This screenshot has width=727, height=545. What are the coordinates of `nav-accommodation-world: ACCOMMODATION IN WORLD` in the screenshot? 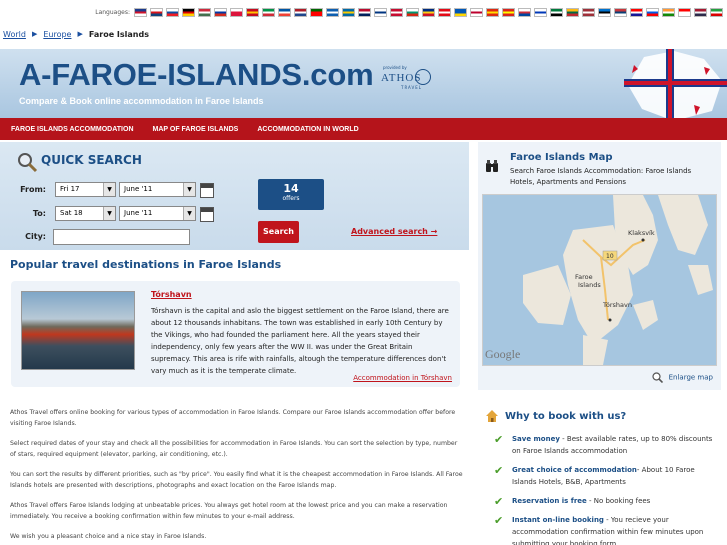 It's located at (307, 129).